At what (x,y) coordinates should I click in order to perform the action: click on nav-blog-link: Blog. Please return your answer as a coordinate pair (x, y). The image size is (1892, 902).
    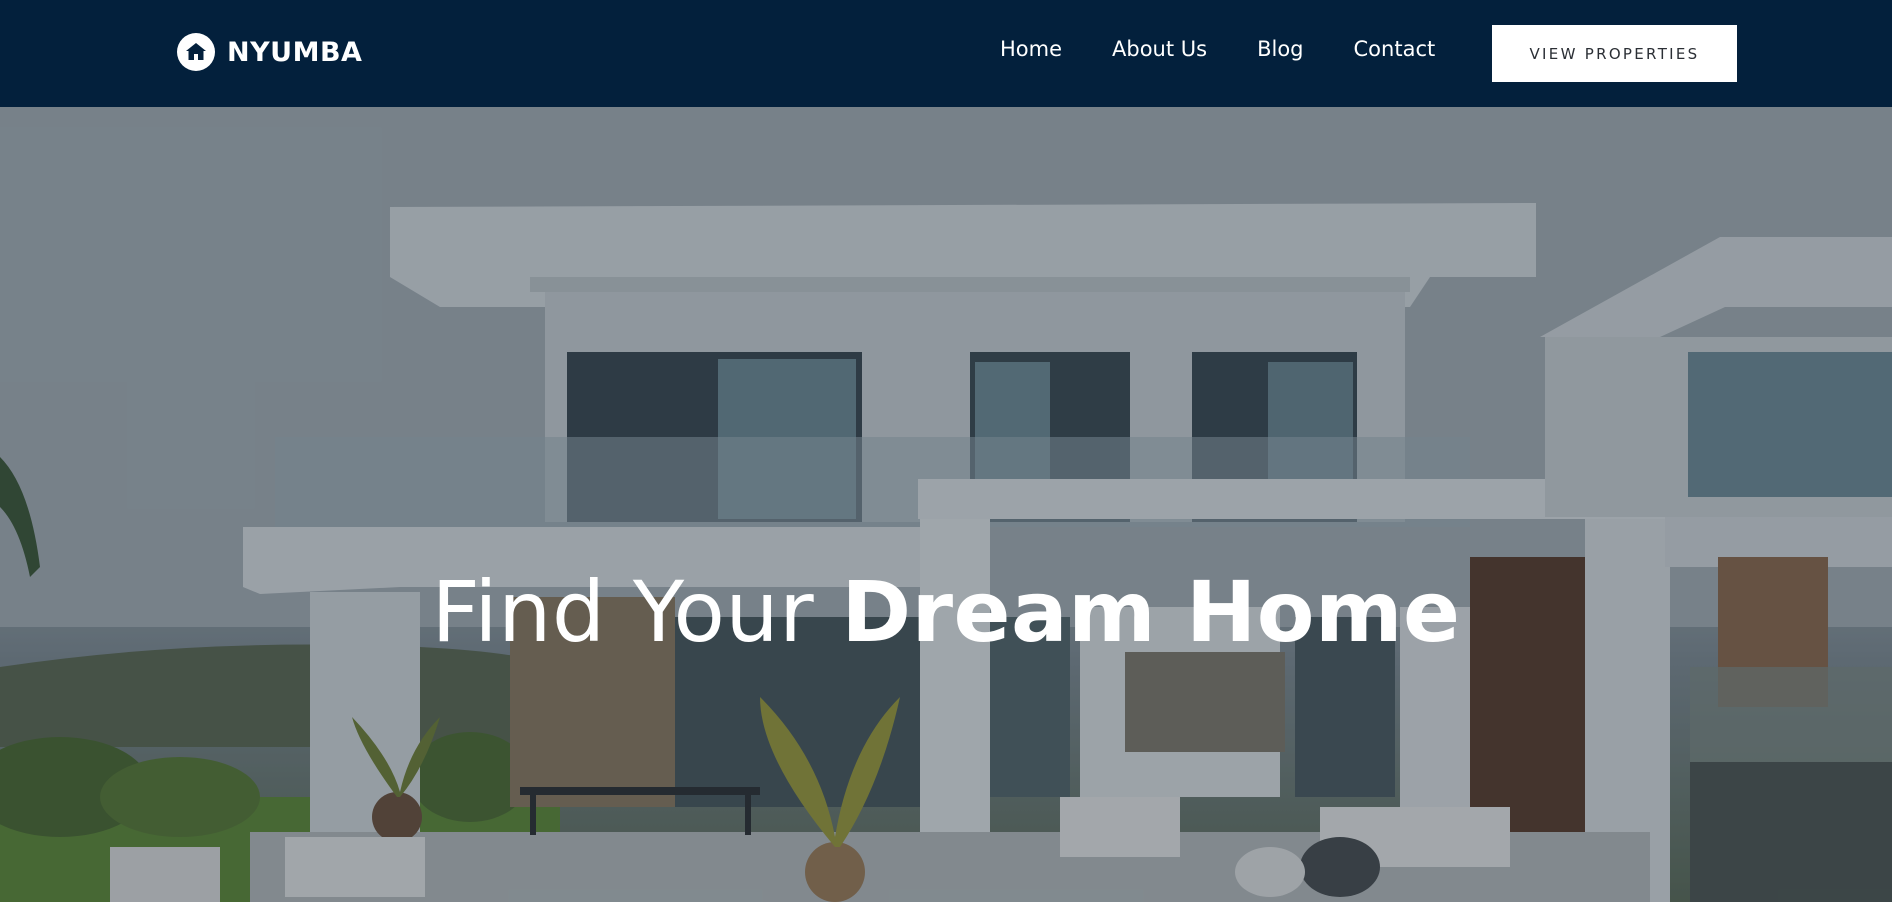
    Looking at the image, I should click on (1280, 49).